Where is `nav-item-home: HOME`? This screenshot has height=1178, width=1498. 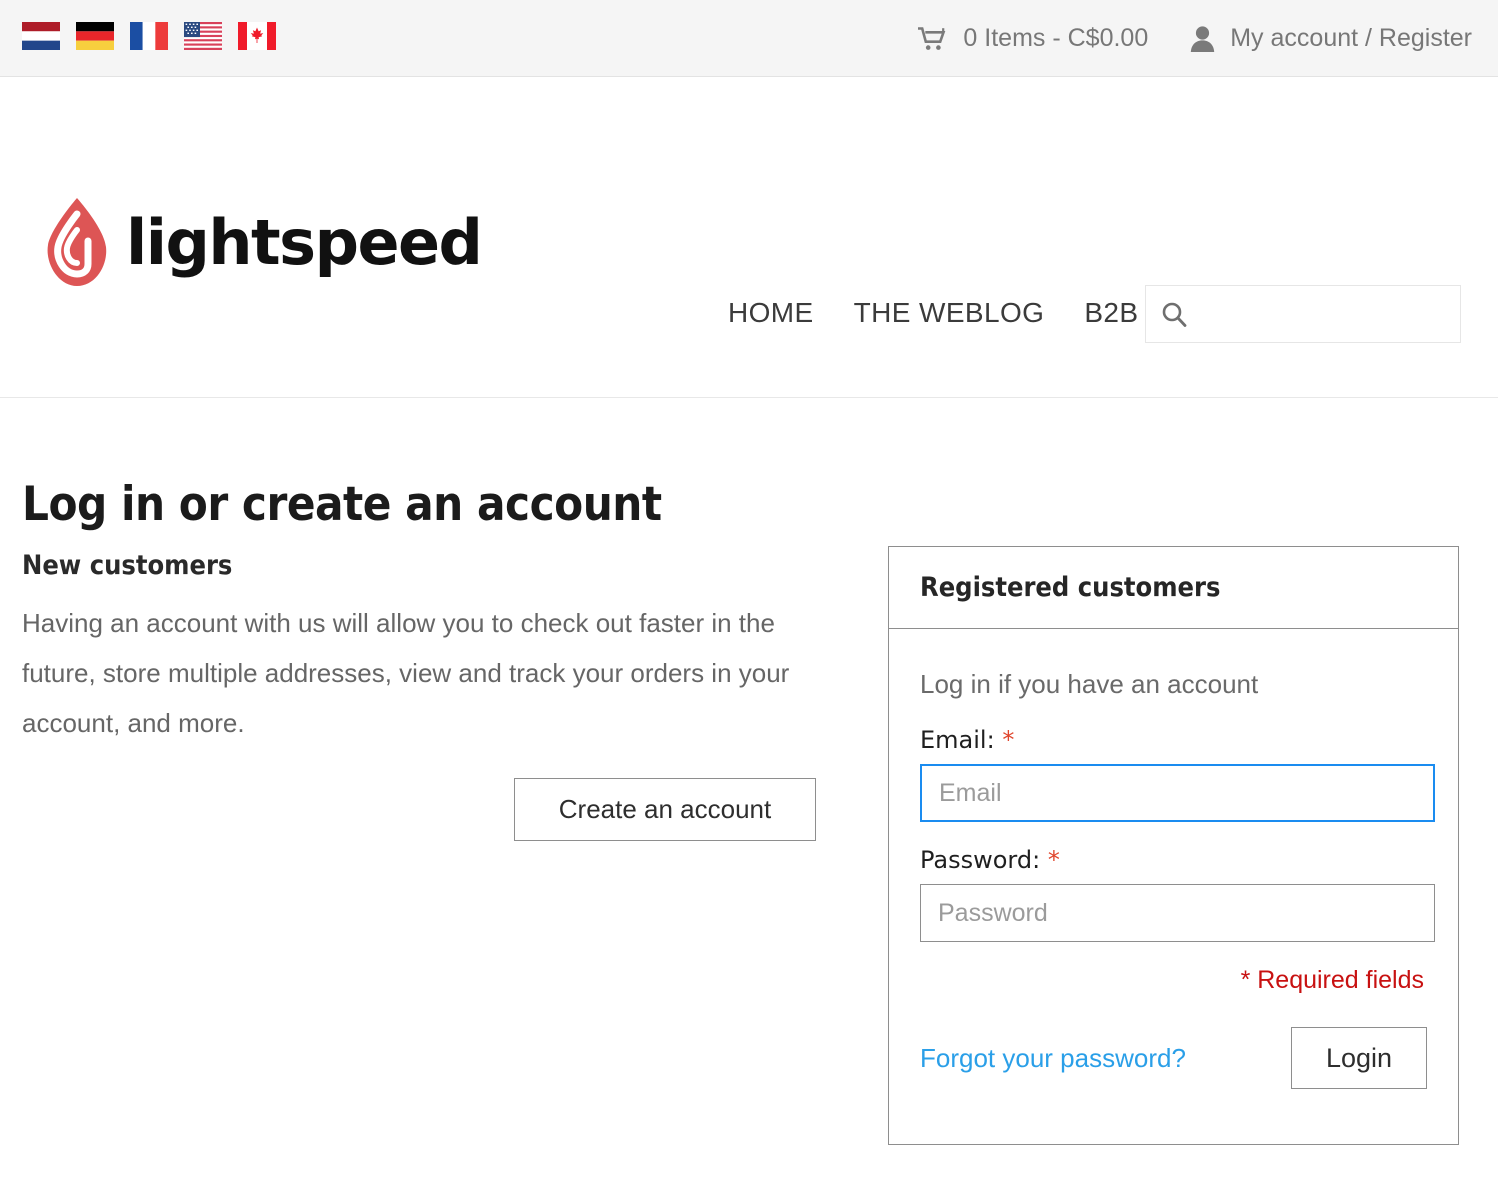
nav-item-home: HOME is located at coordinates (771, 313).